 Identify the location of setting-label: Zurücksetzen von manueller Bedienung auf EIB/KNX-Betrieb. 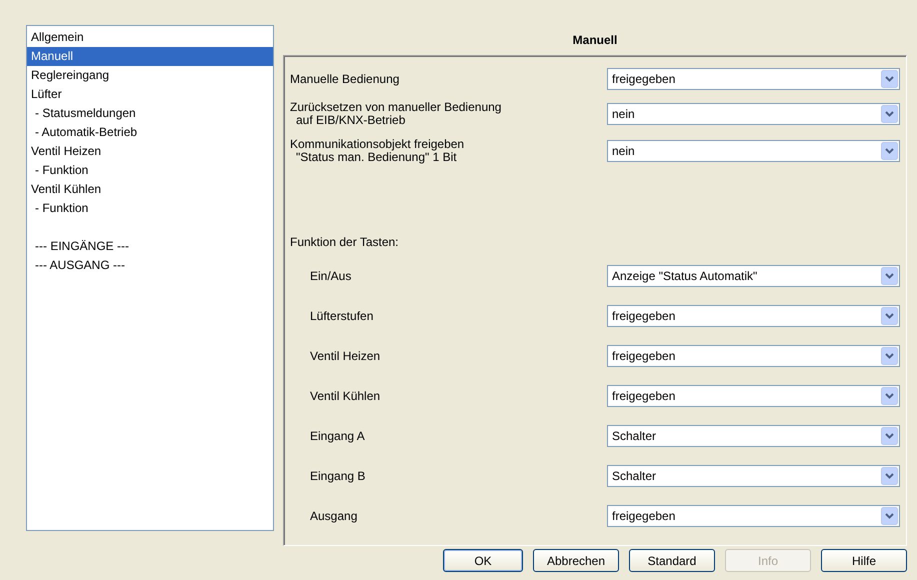
(396, 114).